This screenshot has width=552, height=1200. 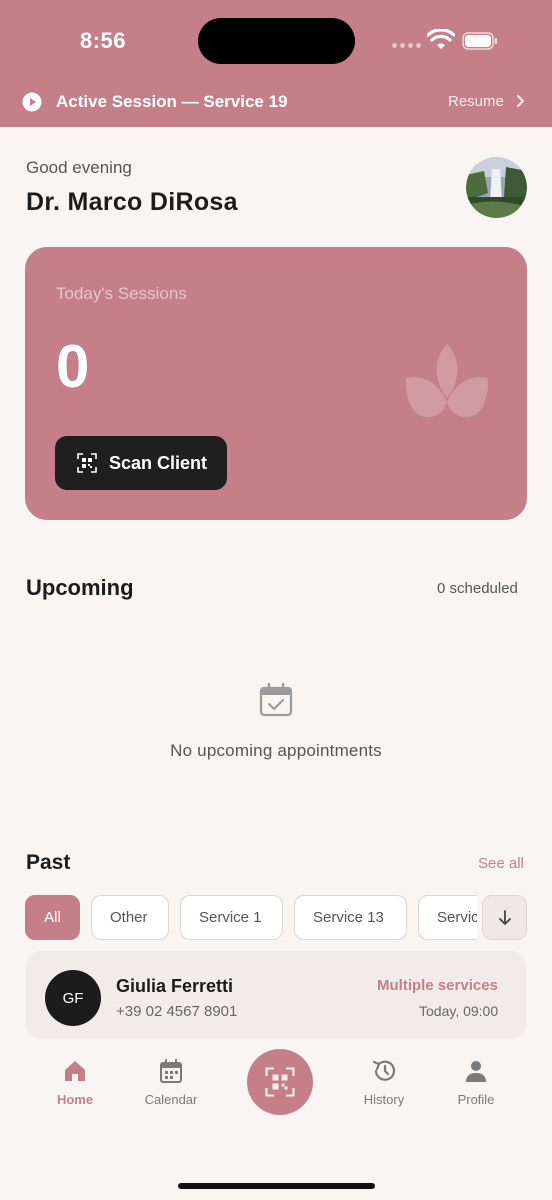 What do you see at coordinates (103, 40) in the screenshot?
I see `status-time: 8:56` at bounding box center [103, 40].